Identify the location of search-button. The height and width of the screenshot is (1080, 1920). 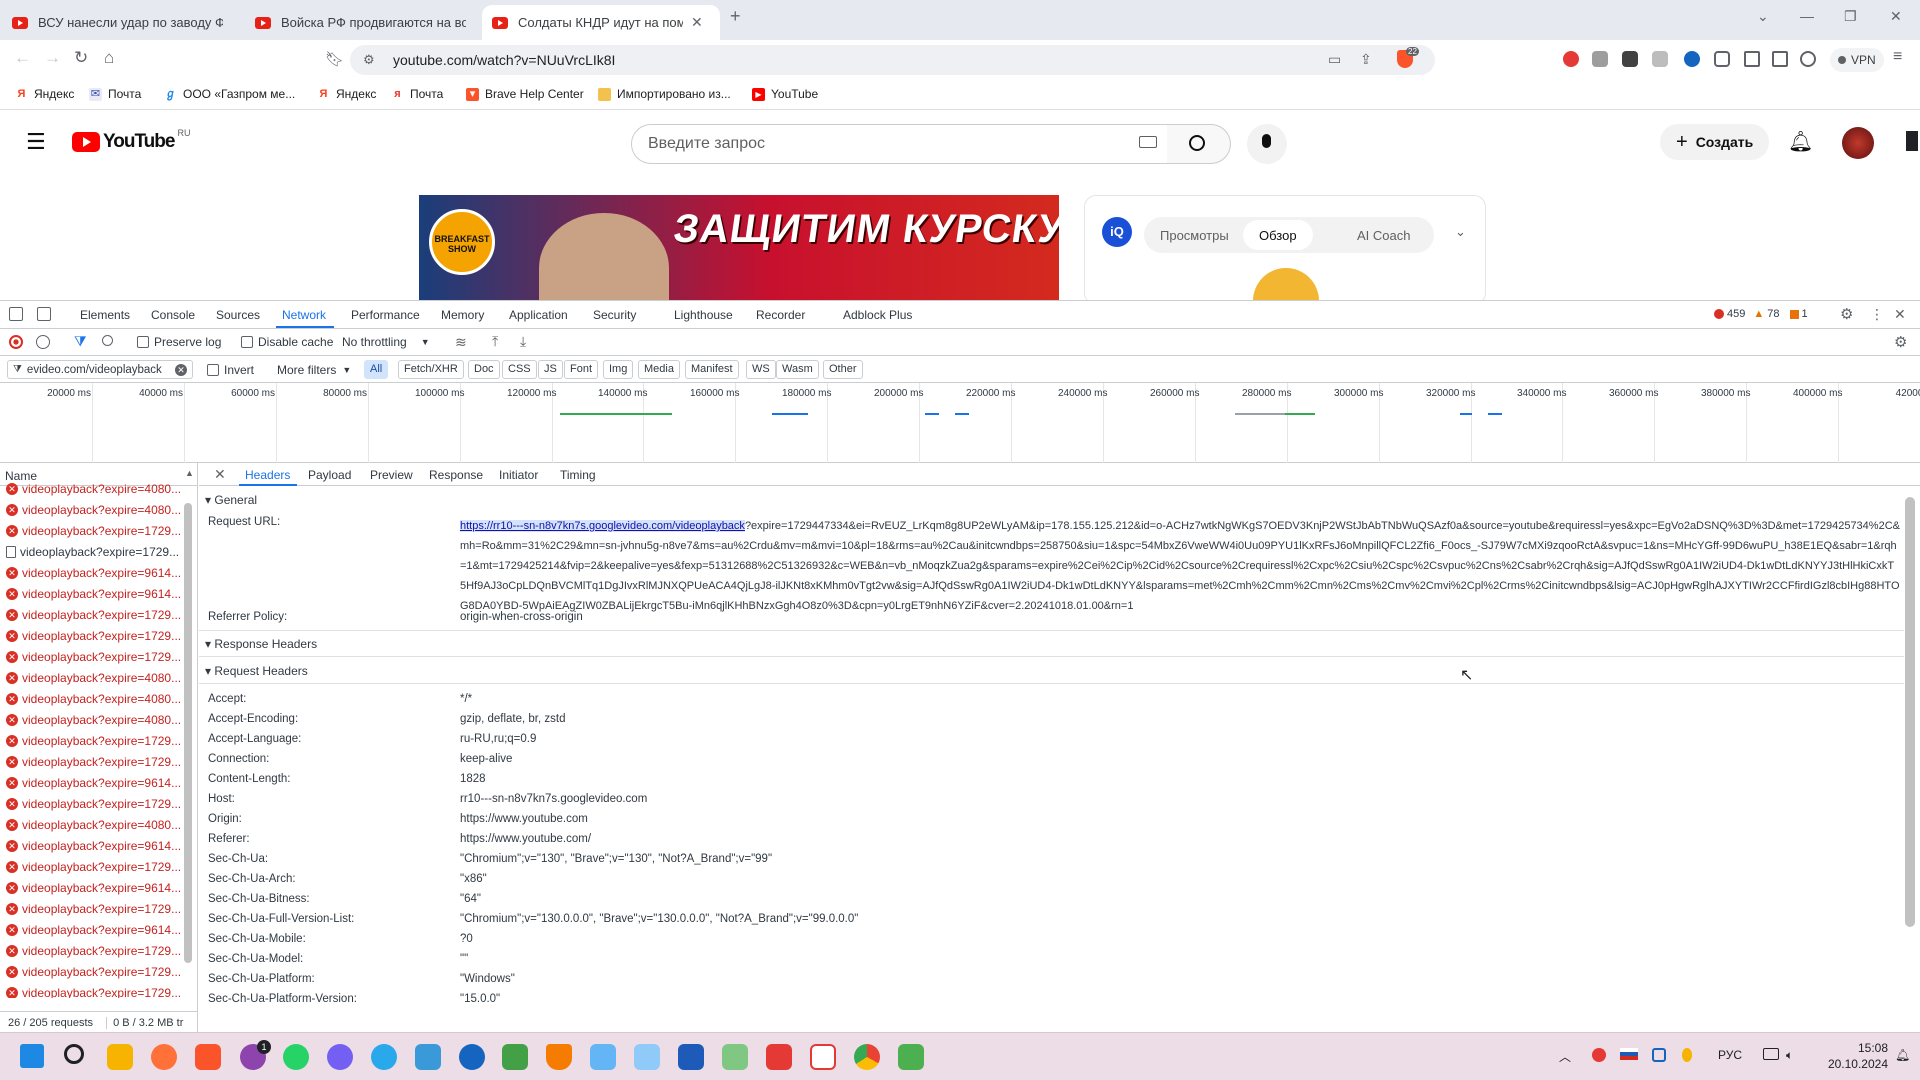
(1199, 144).